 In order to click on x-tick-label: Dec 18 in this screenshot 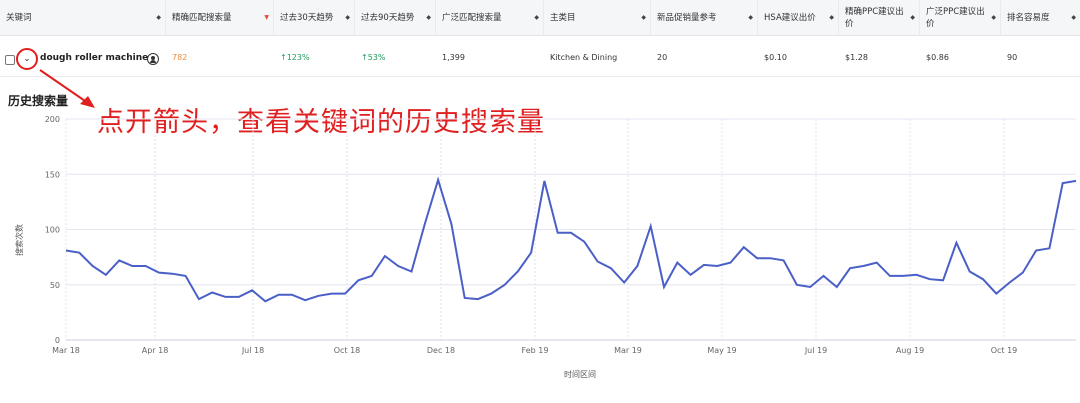, I will do `click(441, 350)`.